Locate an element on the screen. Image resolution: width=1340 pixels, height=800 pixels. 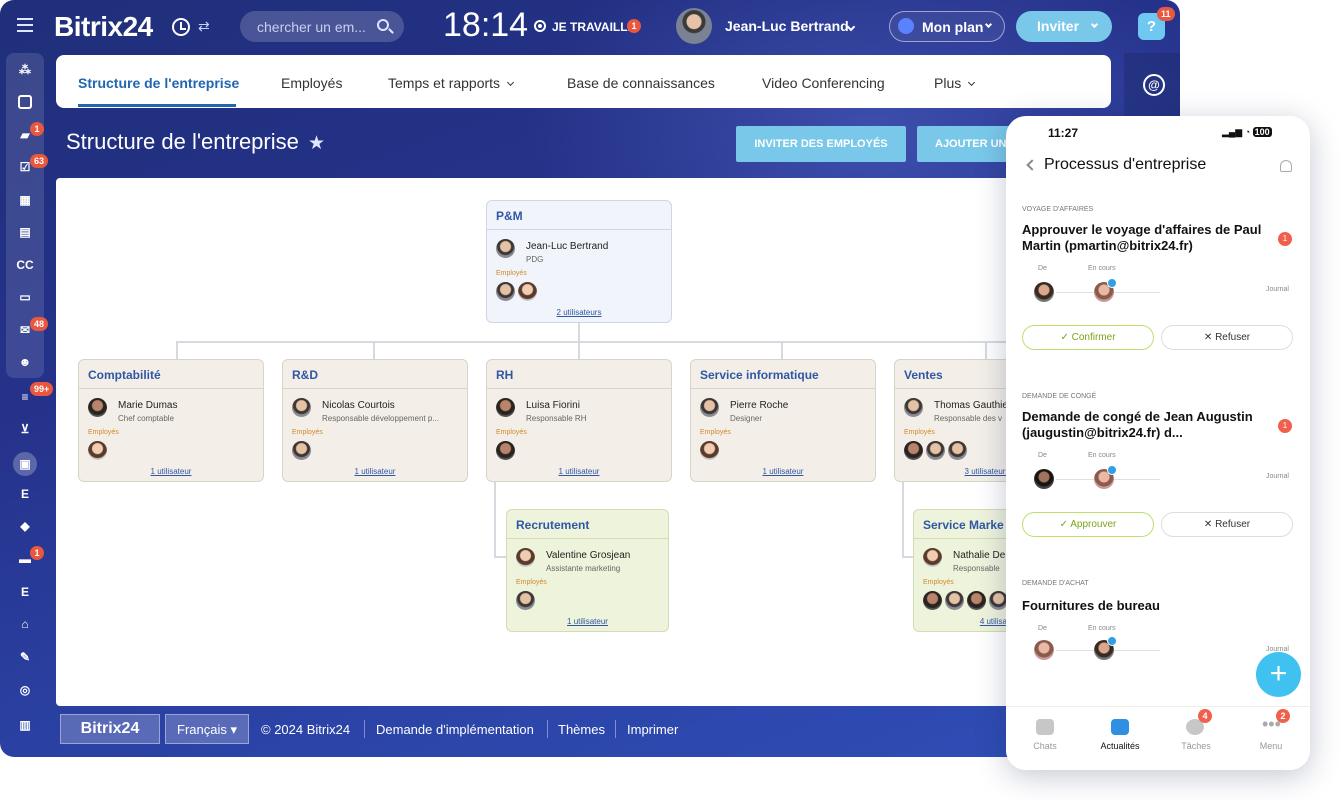
nav-news: Actualités is located at coordinates (1120, 746).